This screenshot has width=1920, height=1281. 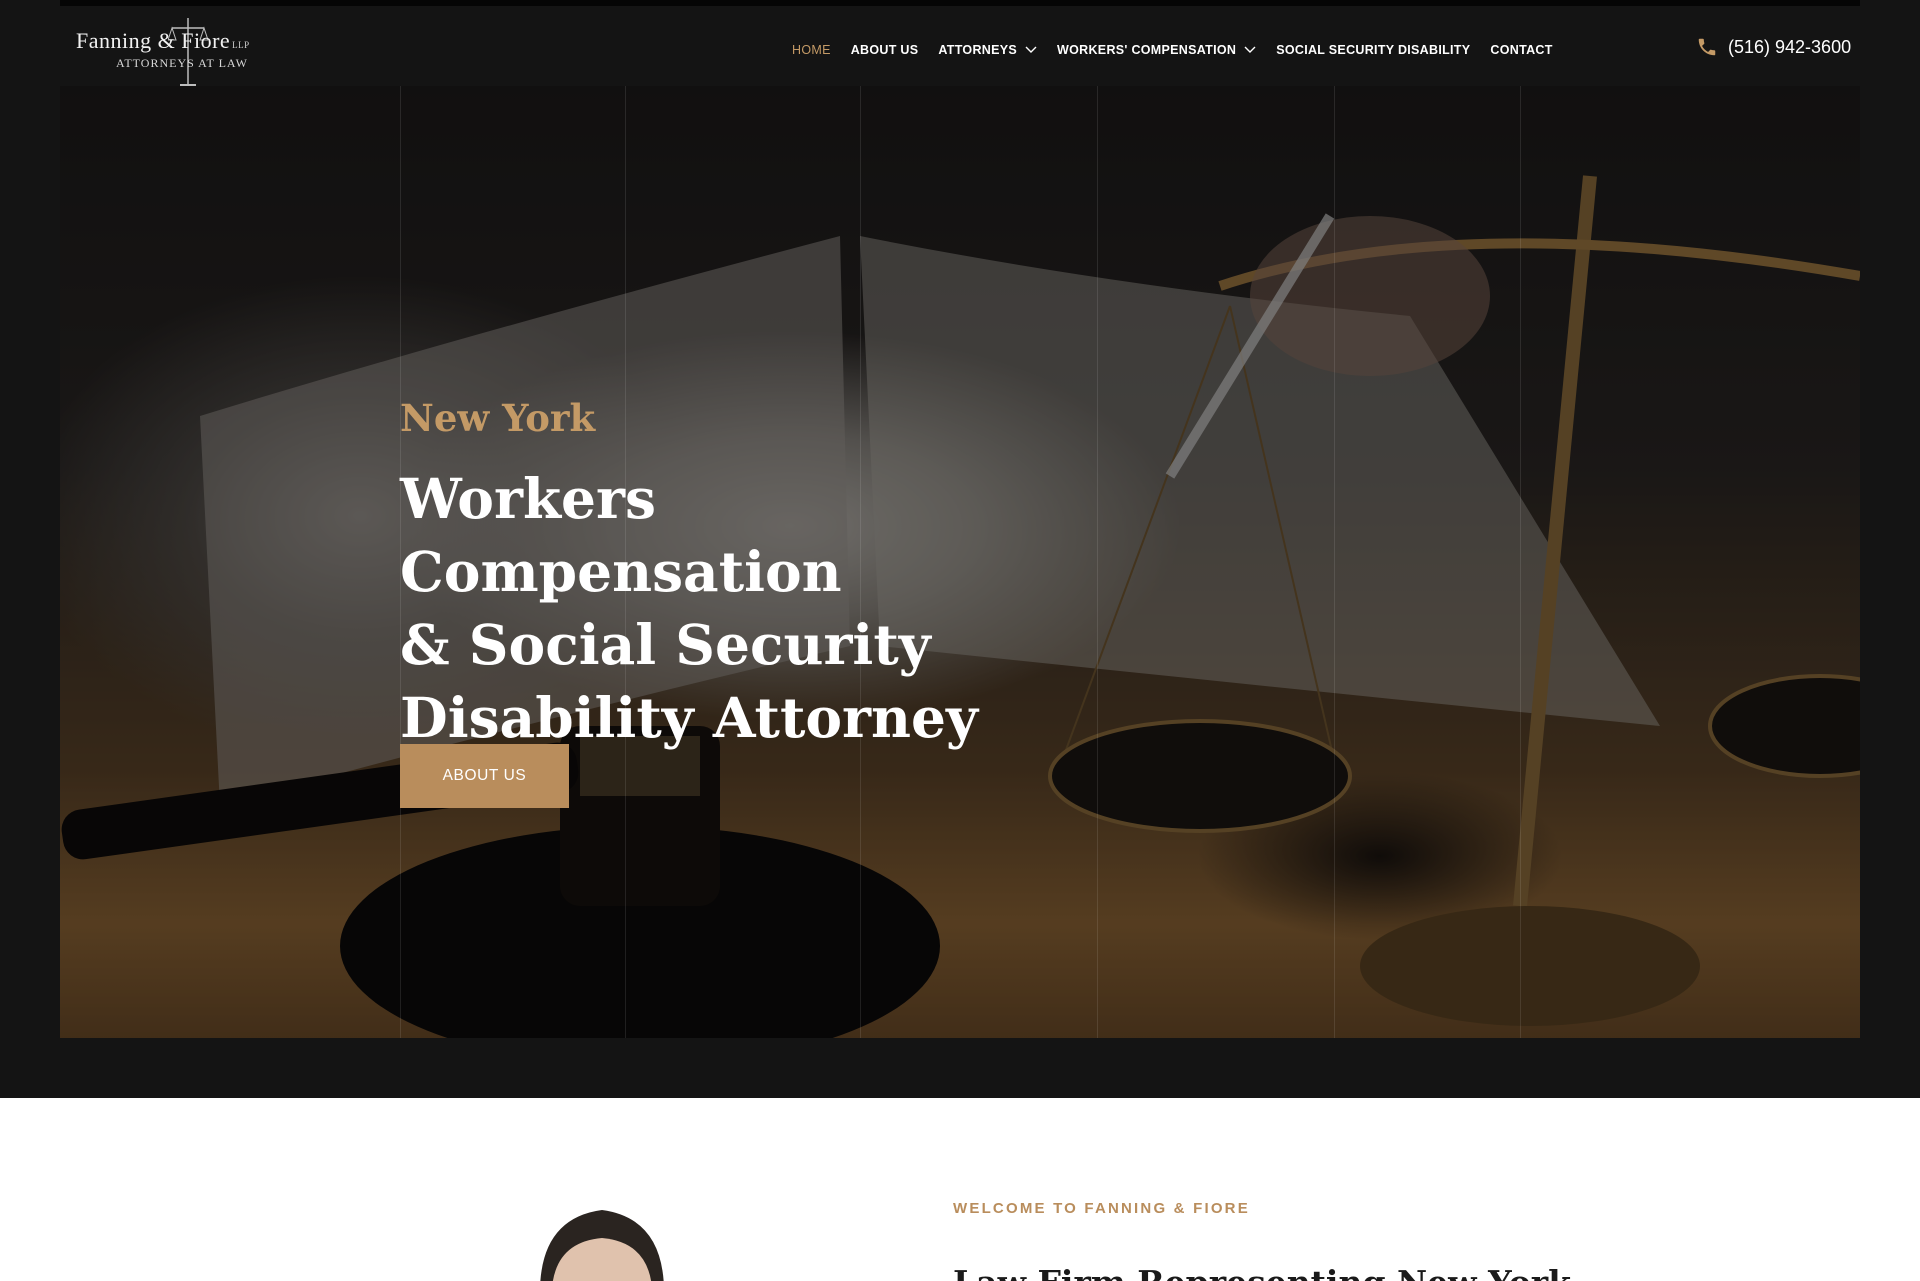 What do you see at coordinates (885, 50) in the screenshot?
I see `nav-about-us: ABOUT US` at bounding box center [885, 50].